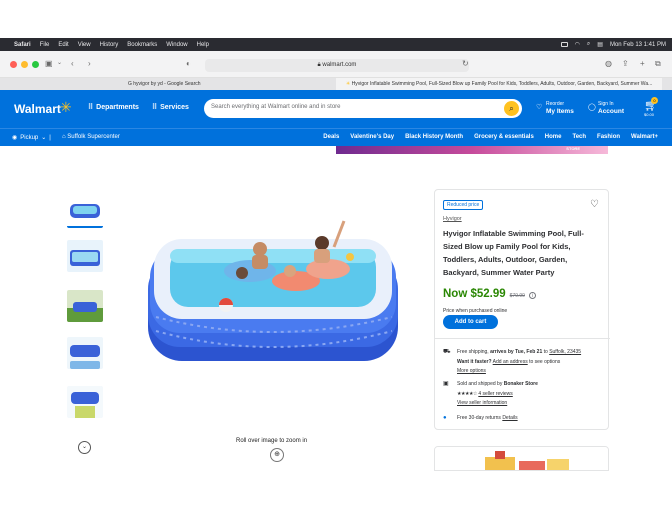 The height and width of the screenshot is (510, 672). Describe the element at coordinates (474, 362) in the screenshot. I see `faster-label: Want it faster?` at that location.